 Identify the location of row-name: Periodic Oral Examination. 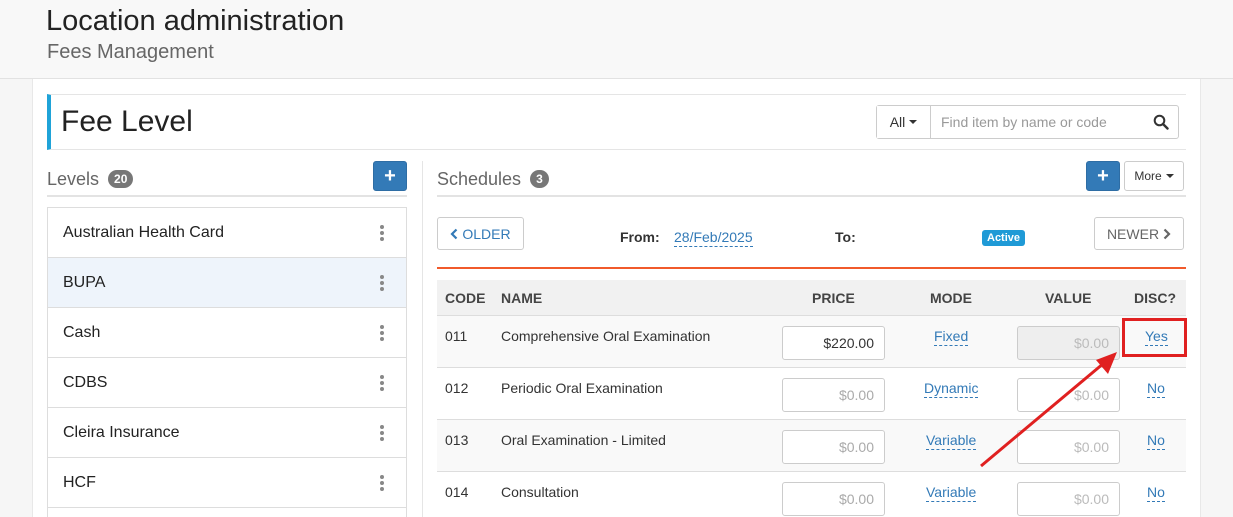
(582, 388).